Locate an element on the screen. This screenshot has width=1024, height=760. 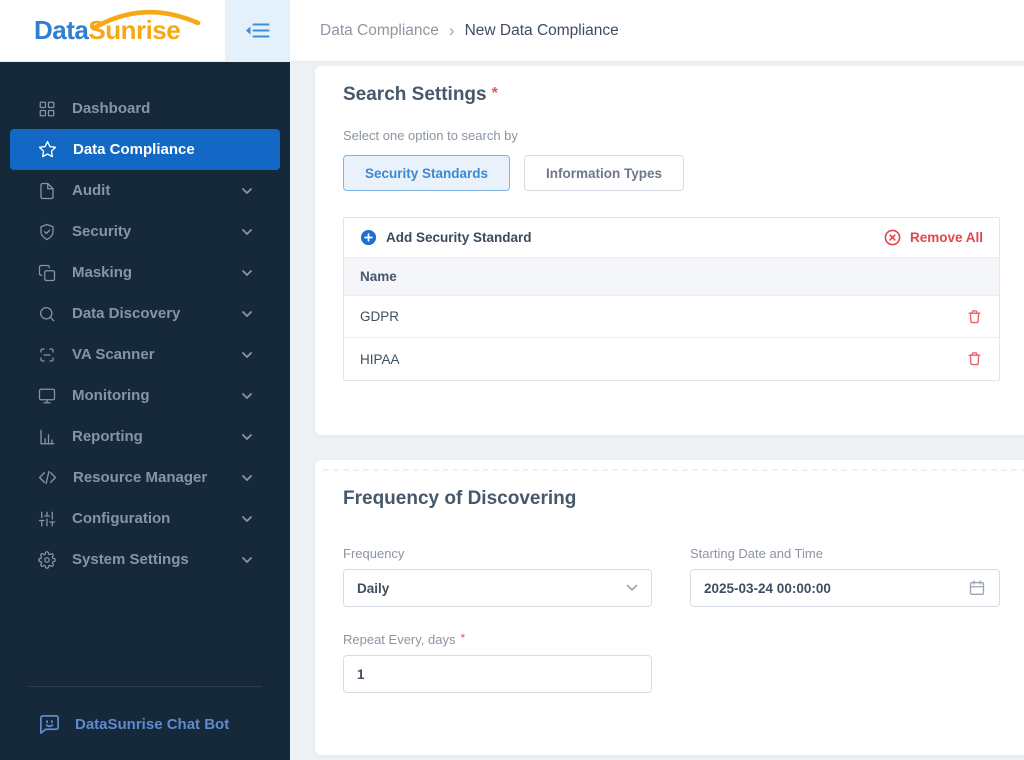
sidebar-item-label: Data Compliance is located at coordinates (134, 149).